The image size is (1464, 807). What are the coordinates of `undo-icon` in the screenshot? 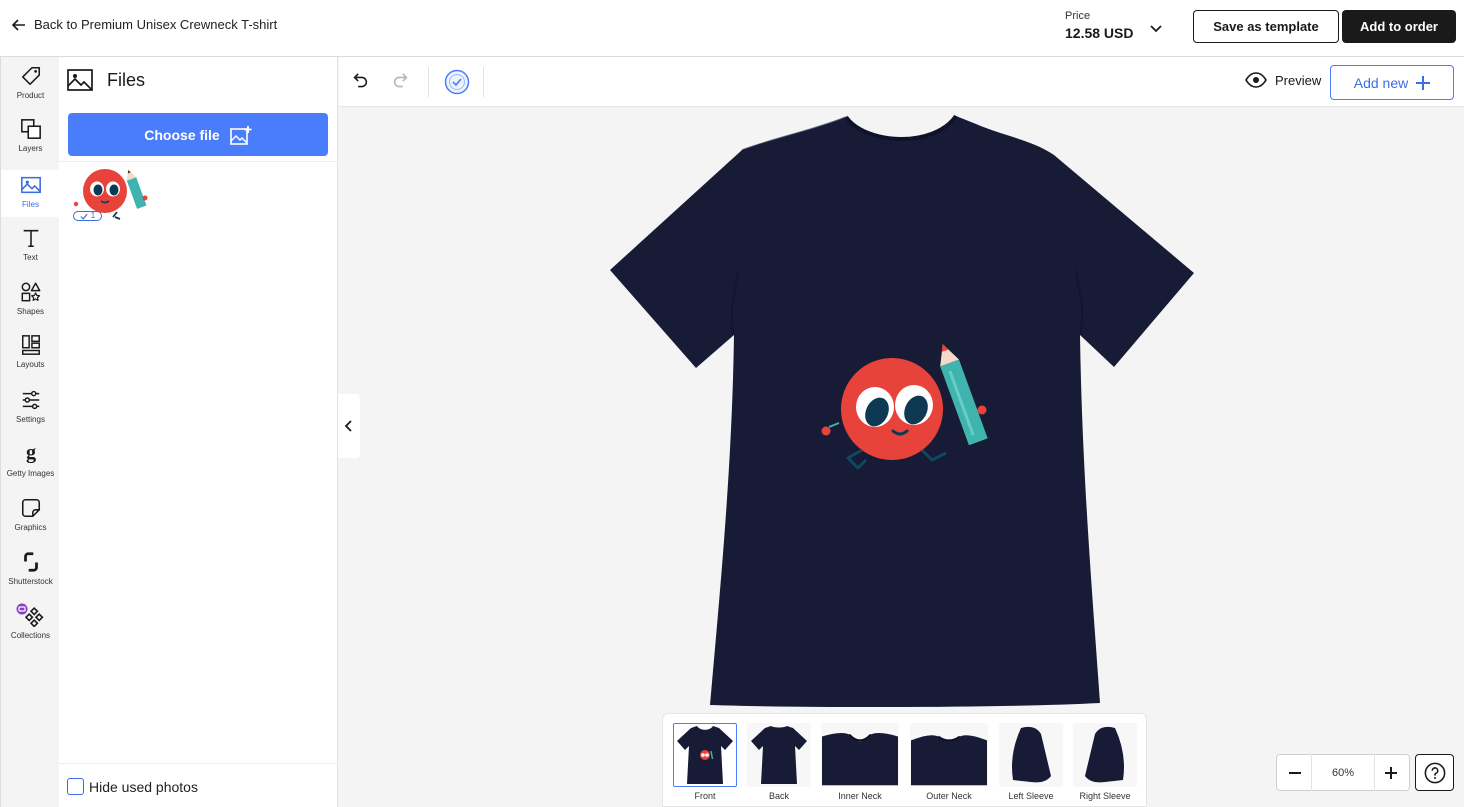 It's located at (360, 80).